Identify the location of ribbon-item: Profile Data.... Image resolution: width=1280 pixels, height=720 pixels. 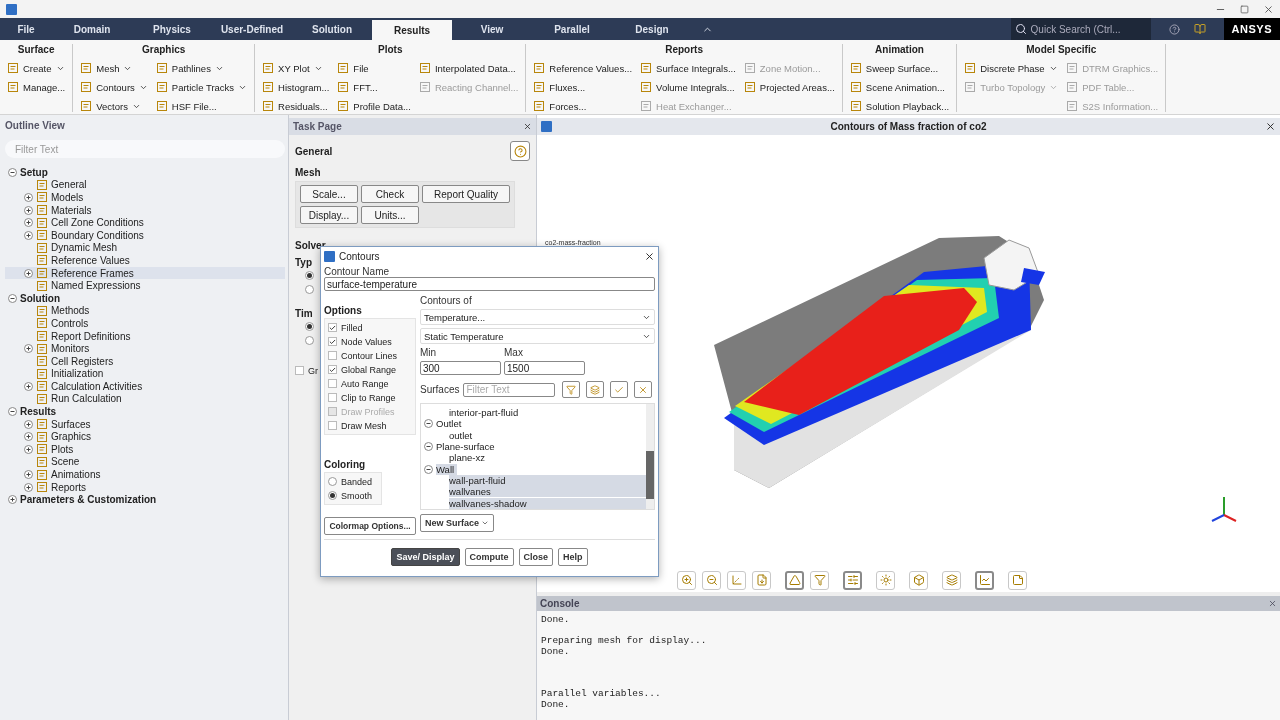
(374, 106).